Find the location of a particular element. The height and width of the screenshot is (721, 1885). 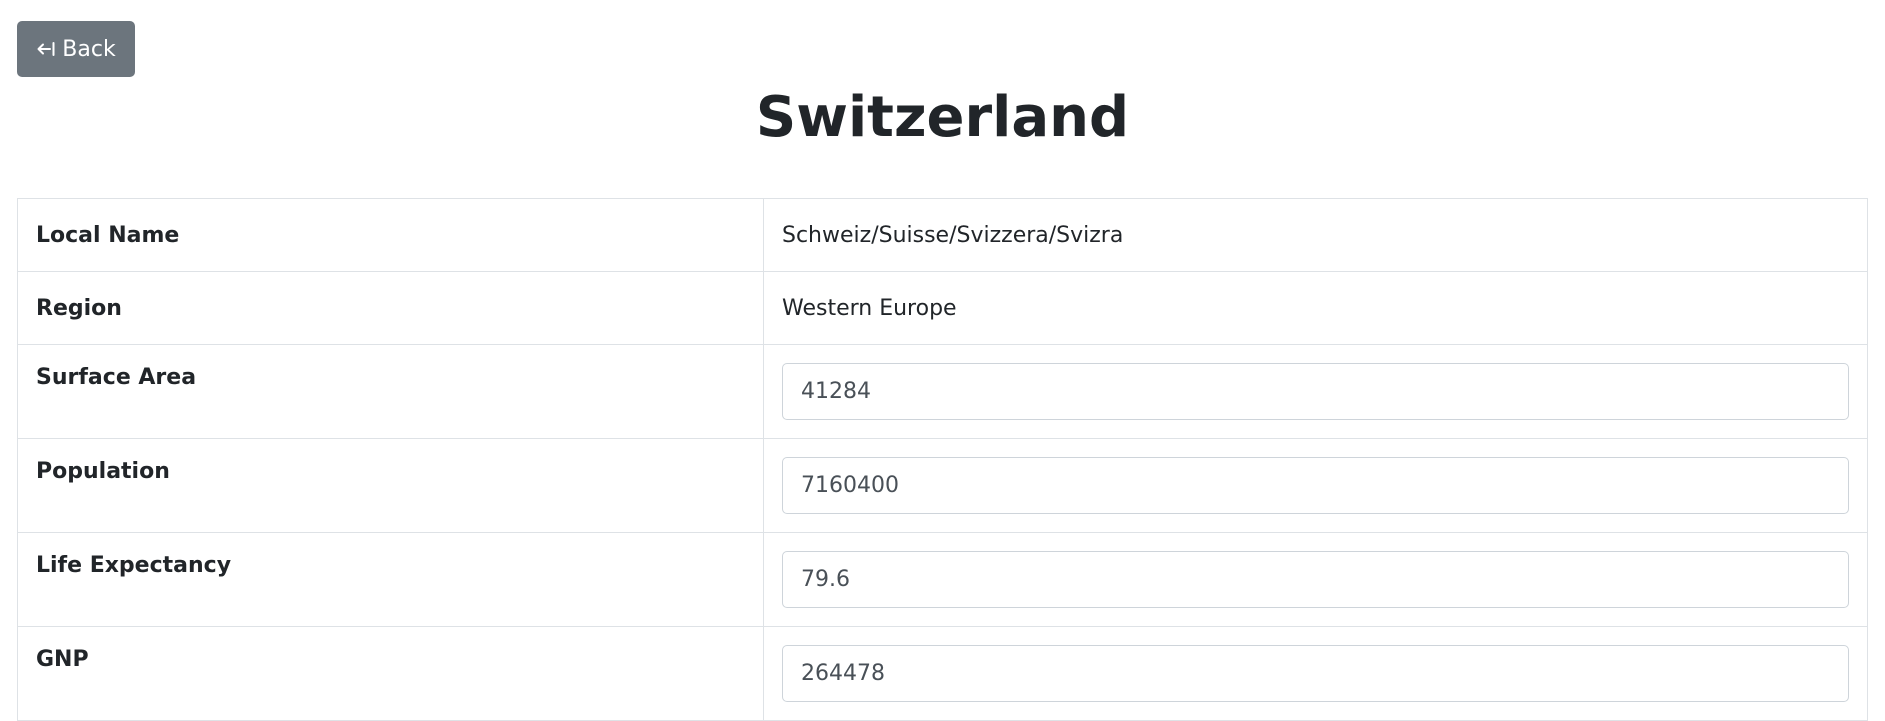

gnp-label: GNP is located at coordinates (390, 673).